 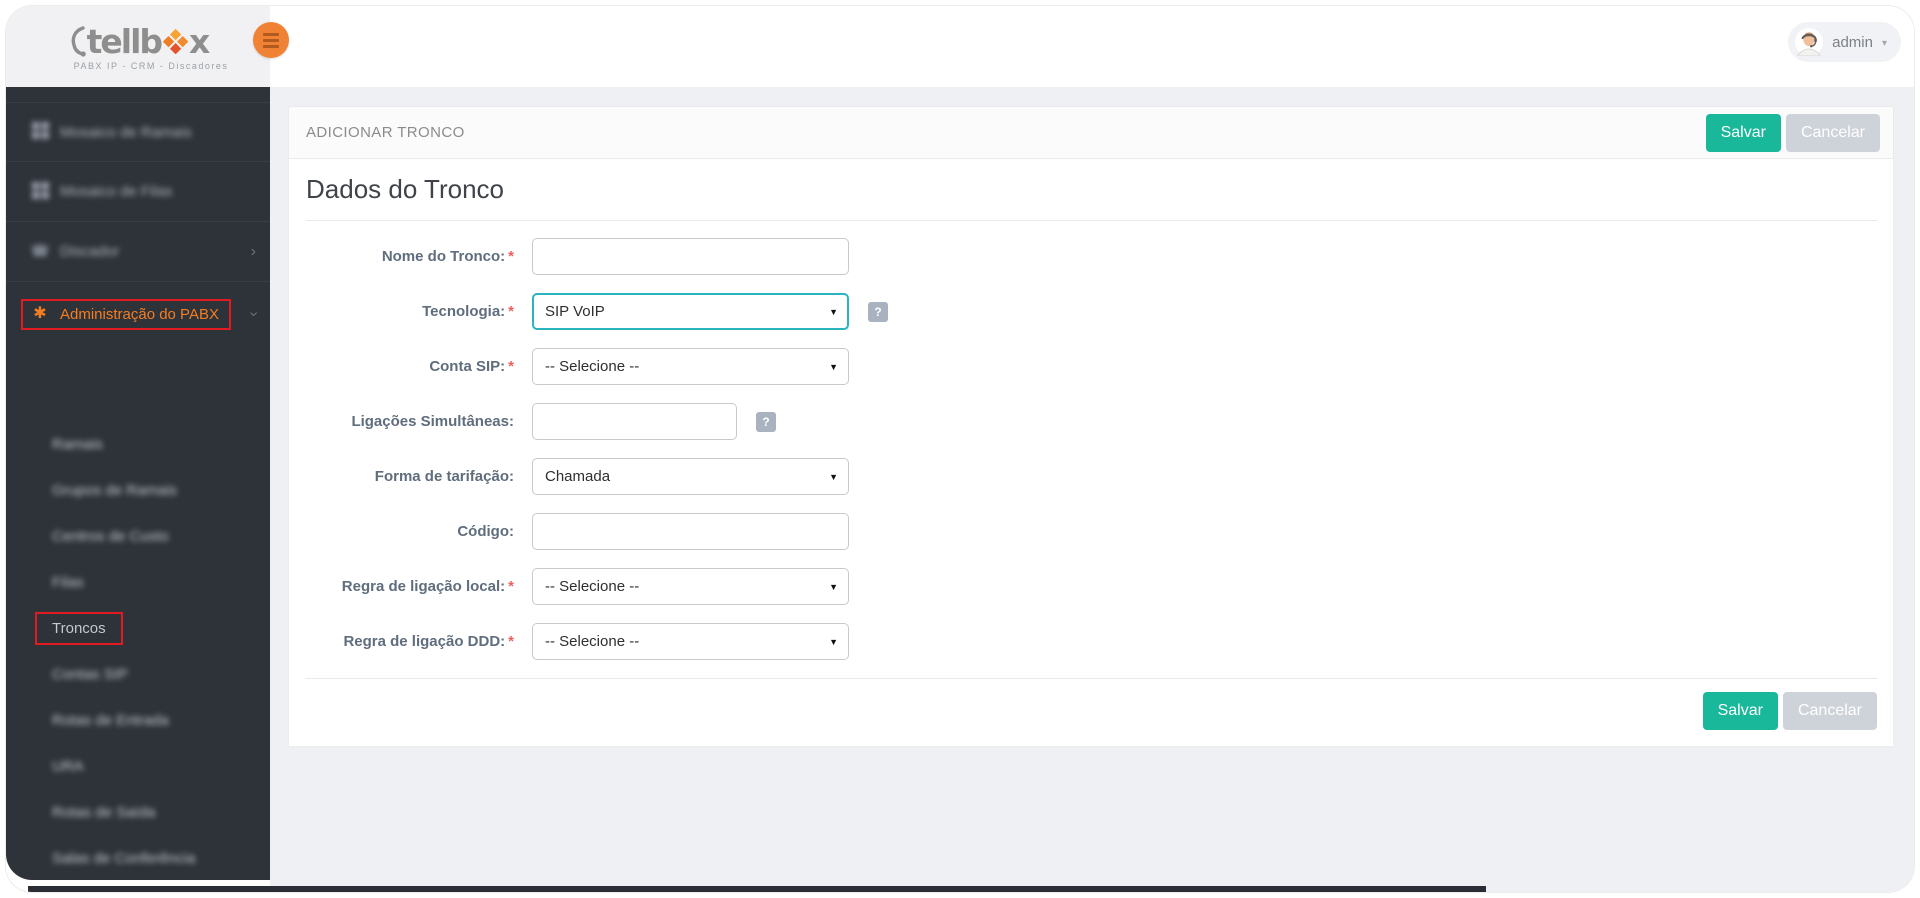 What do you see at coordinates (151, 65) in the screenshot?
I see `logo-tagline: PABX IP - CRM - Discadores` at bounding box center [151, 65].